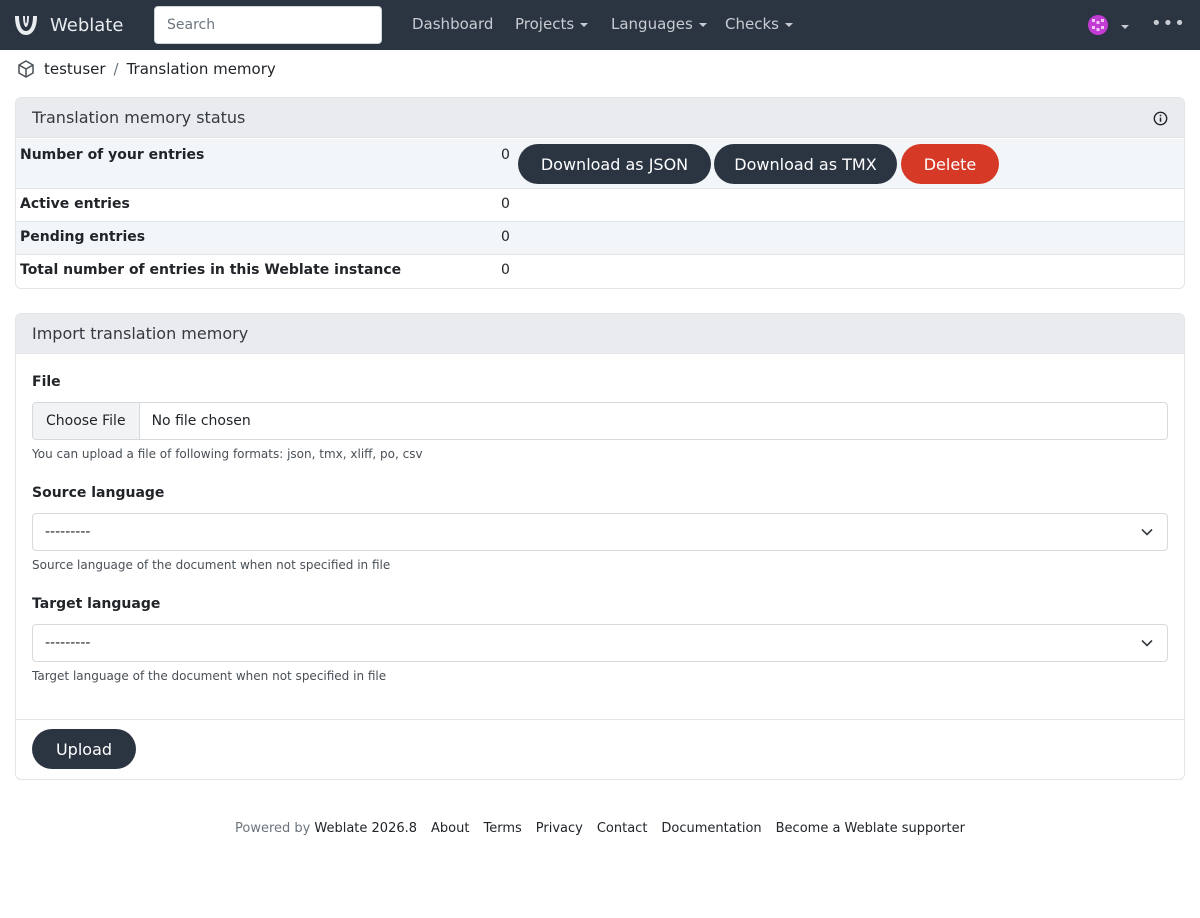  What do you see at coordinates (1160, 118) in the screenshot?
I see `info-icon` at bounding box center [1160, 118].